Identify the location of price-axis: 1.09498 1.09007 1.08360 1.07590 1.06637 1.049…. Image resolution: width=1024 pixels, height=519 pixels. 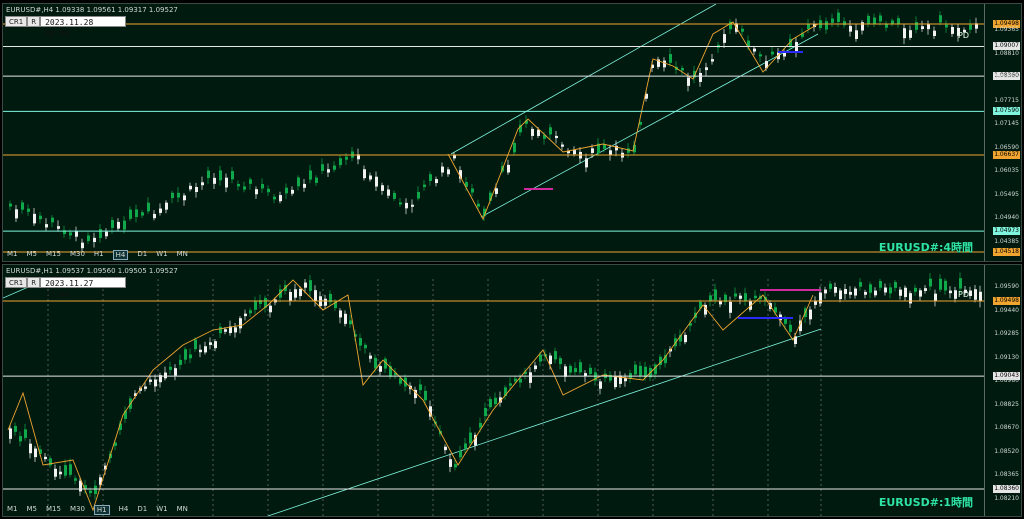
(1002, 132).